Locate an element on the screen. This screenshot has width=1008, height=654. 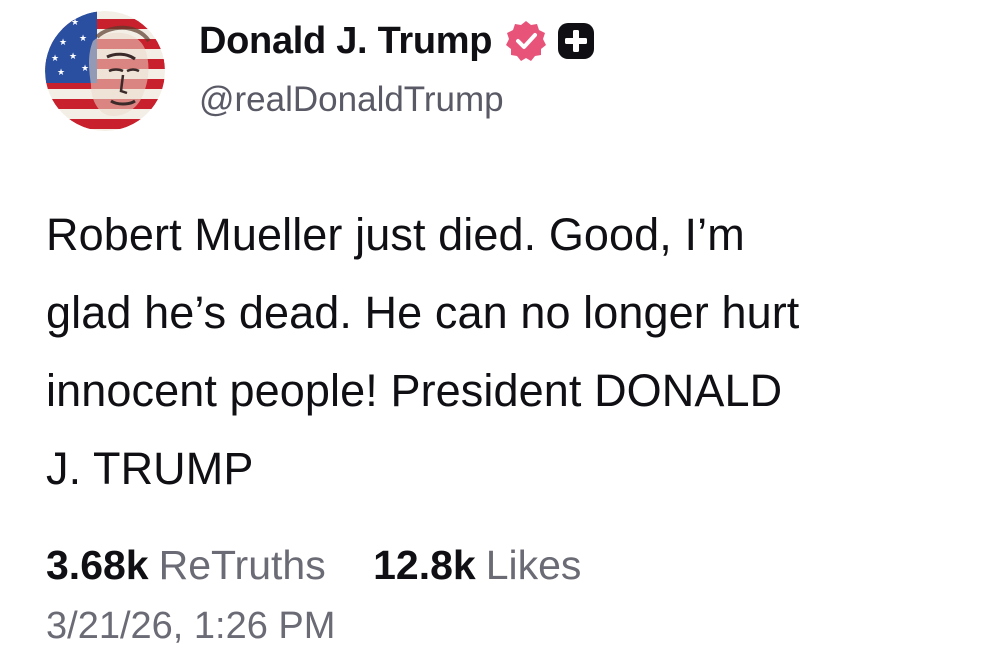
avatar: ★ ★ ★ ★ ★ ★ ★ ★ is located at coordinates (105, 71).